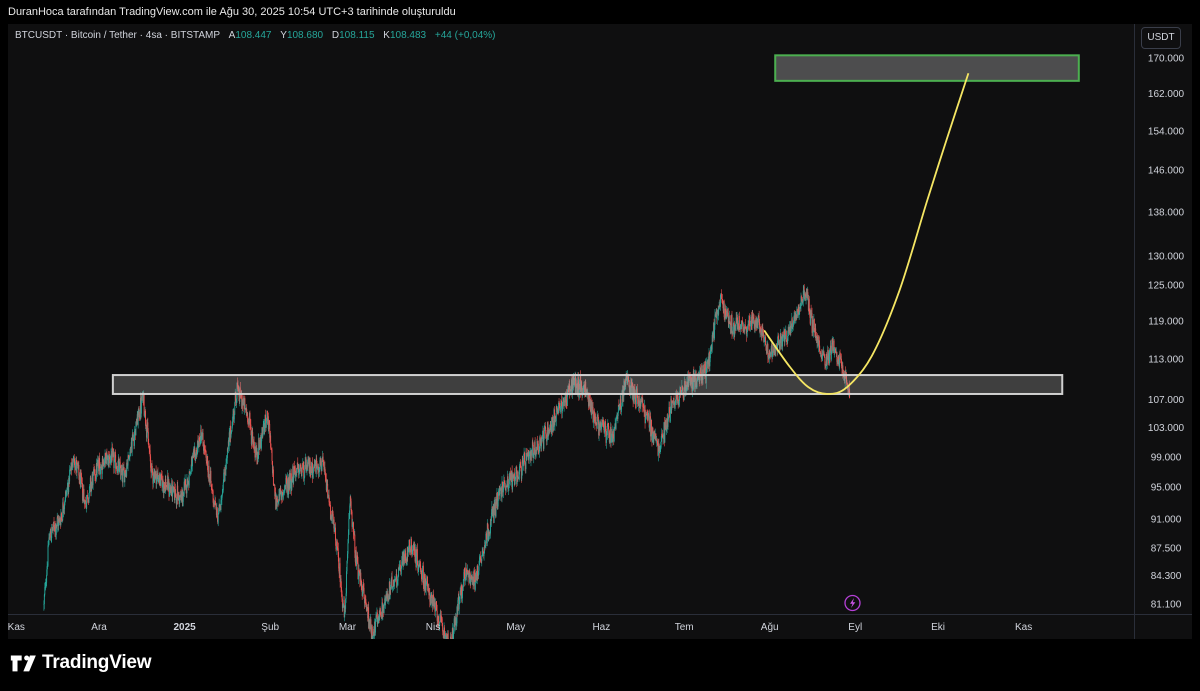  Describe the element at coordinates (1166, 256) in the screenshot. I see `y-tick-label: 130.000` at that location.